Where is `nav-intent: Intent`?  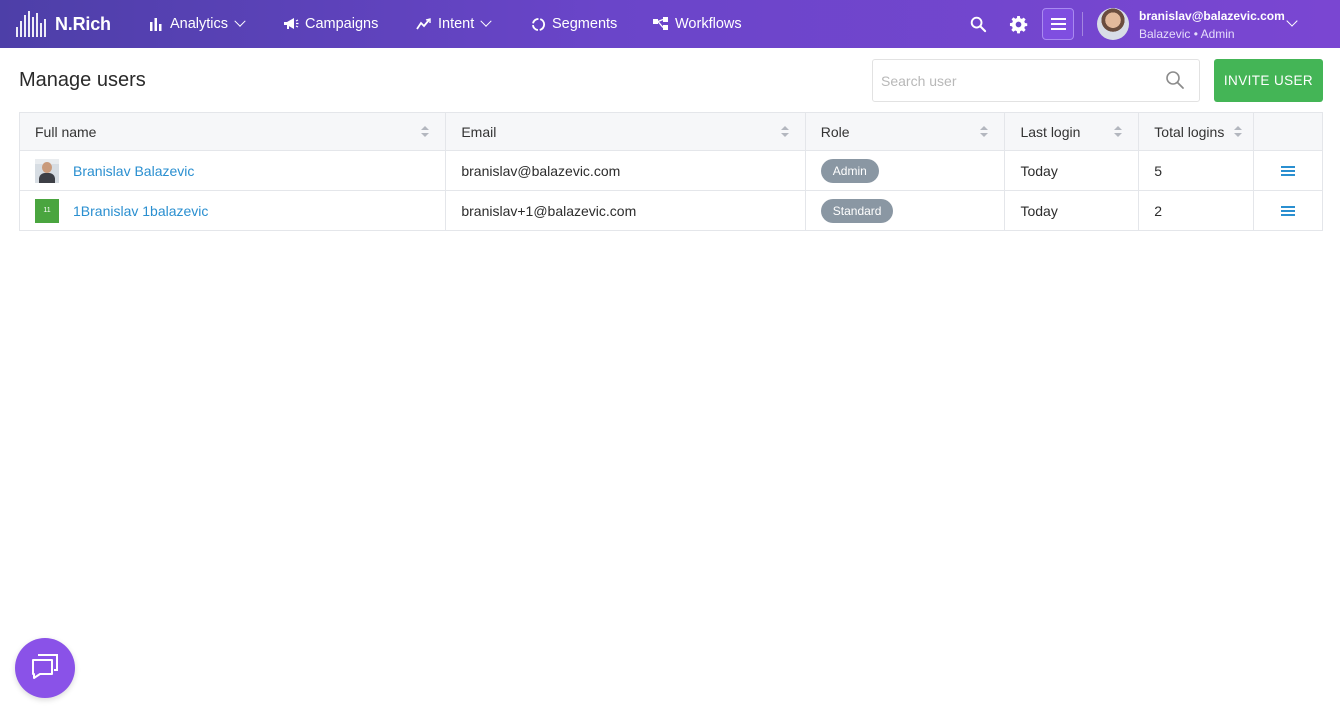
nav-intent: Intent is located at coordinates (454, 24).